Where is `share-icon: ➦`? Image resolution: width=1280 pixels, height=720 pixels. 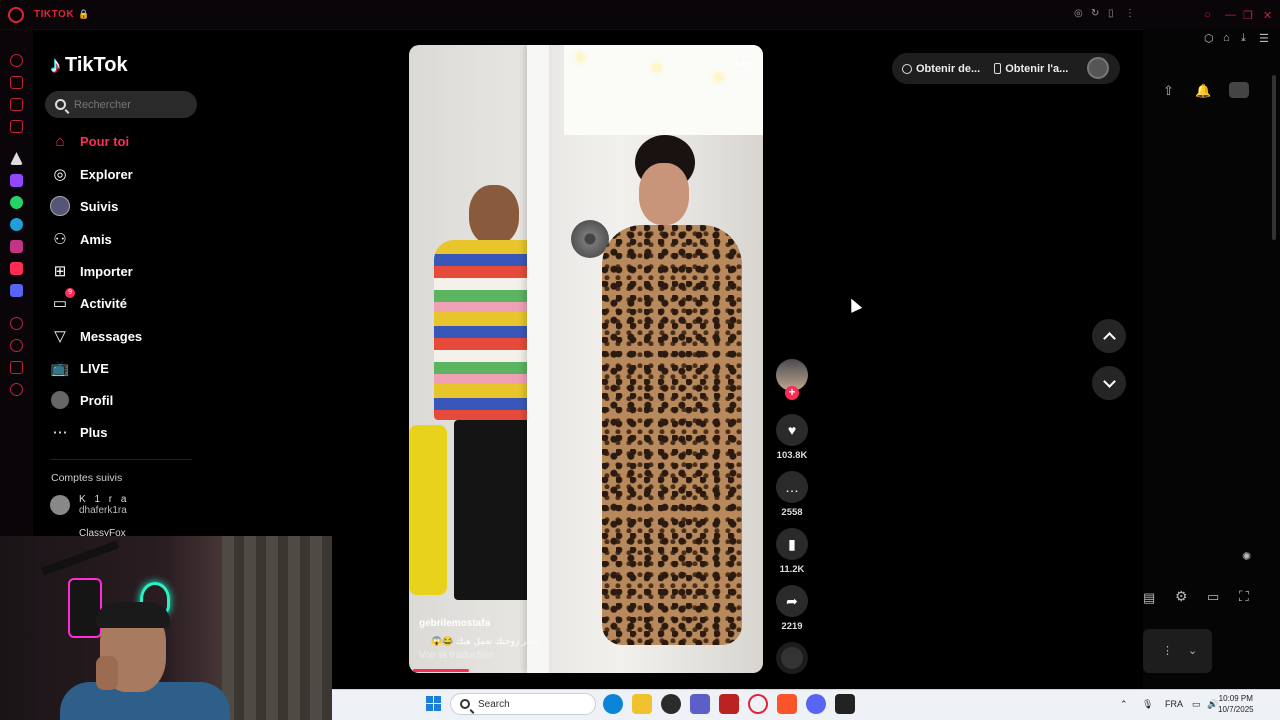
share-icon: ➦ is located at coordinates (792, 601).